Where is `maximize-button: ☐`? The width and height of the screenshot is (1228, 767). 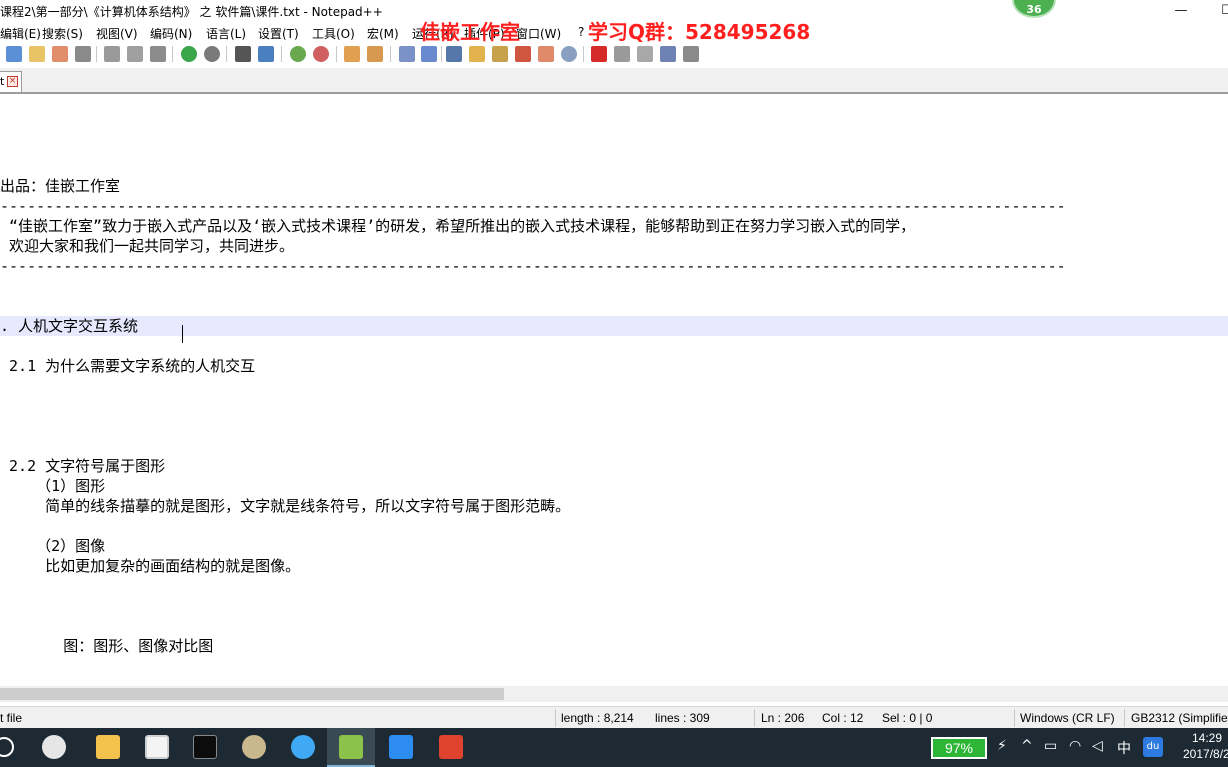
maximize-button: ☐ is located at coordinates (1216, 11).